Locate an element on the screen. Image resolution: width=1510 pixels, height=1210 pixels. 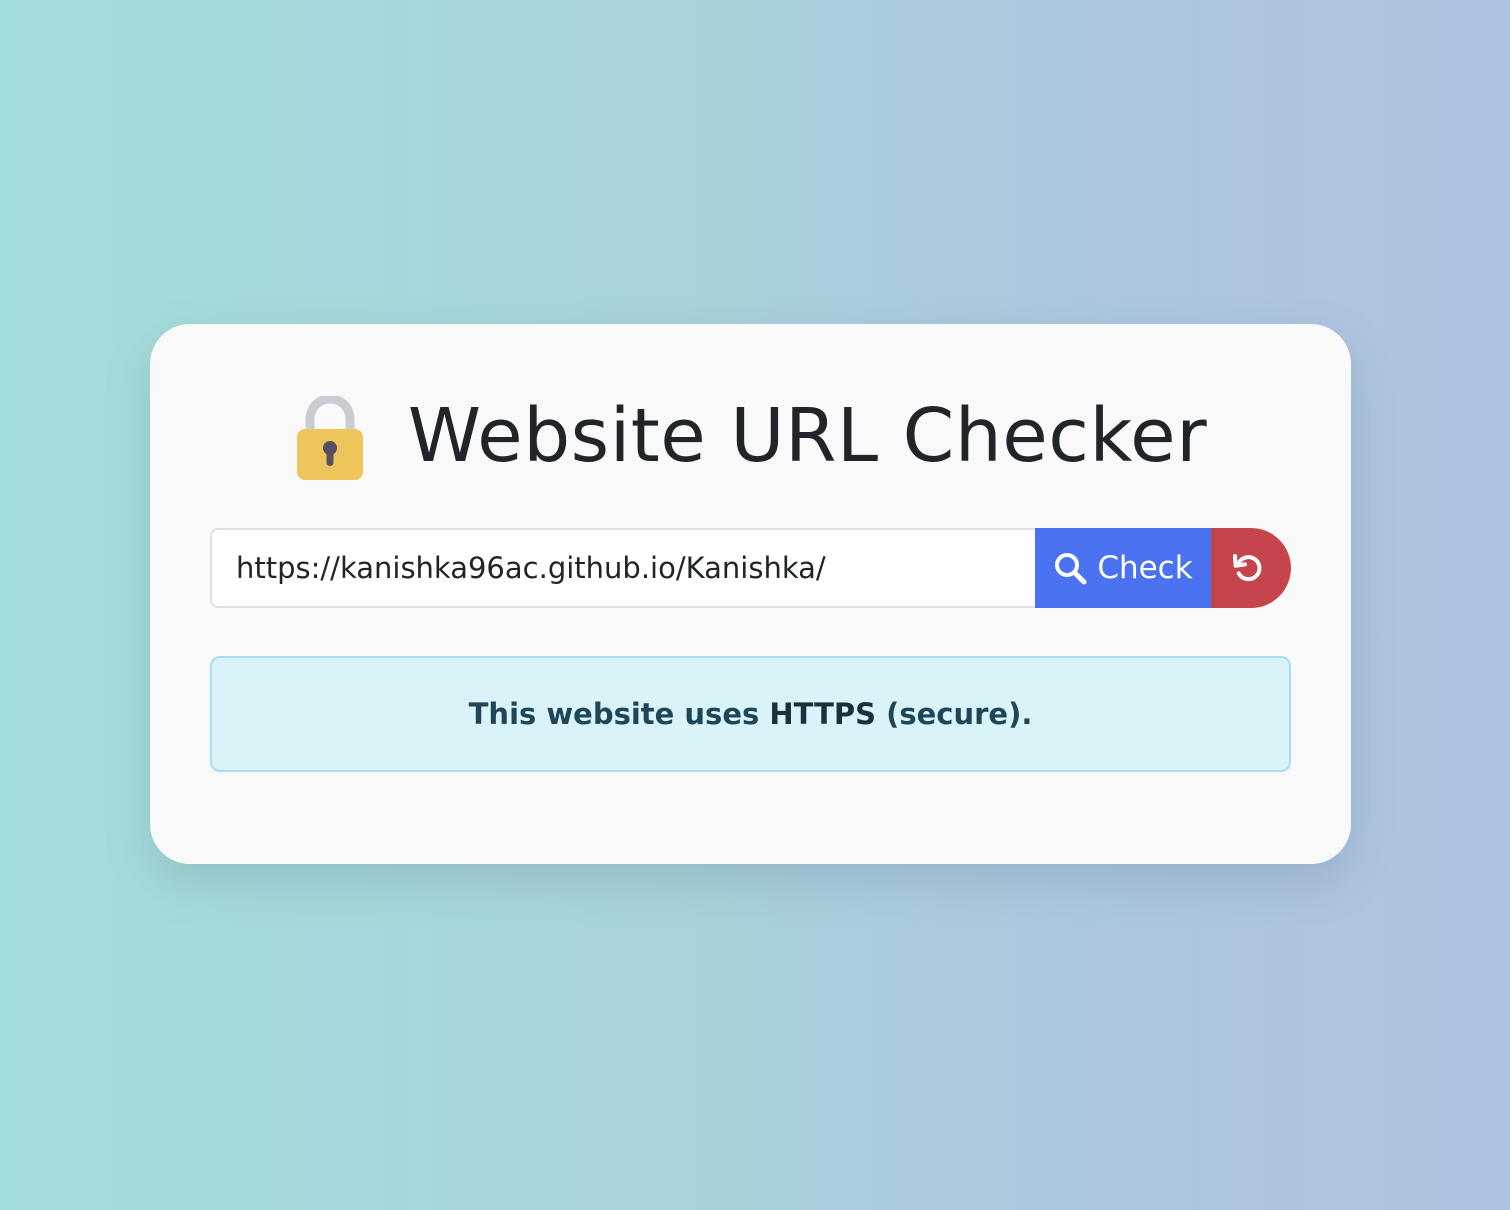
page-title: Website URL Checker is located at coordinates (807, 436).